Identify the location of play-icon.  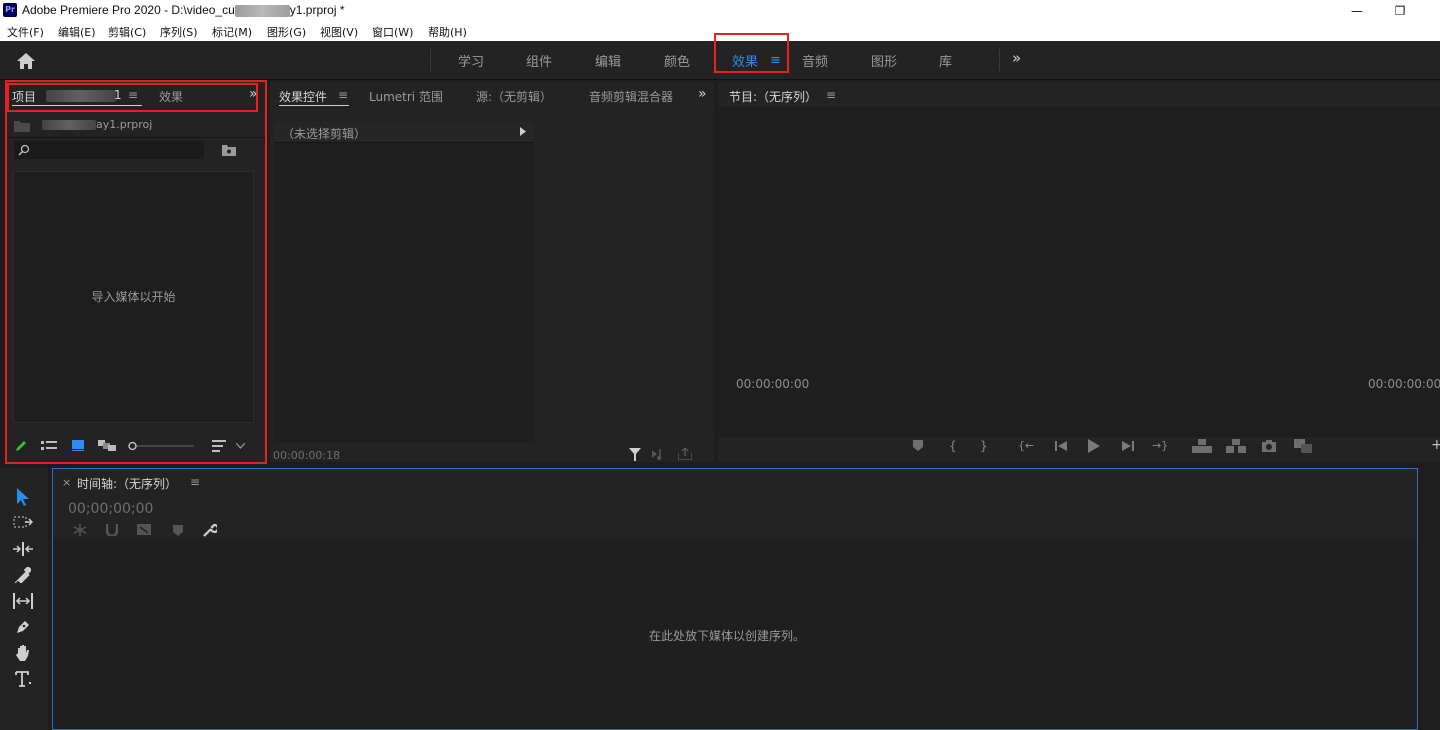
(1094, 446).